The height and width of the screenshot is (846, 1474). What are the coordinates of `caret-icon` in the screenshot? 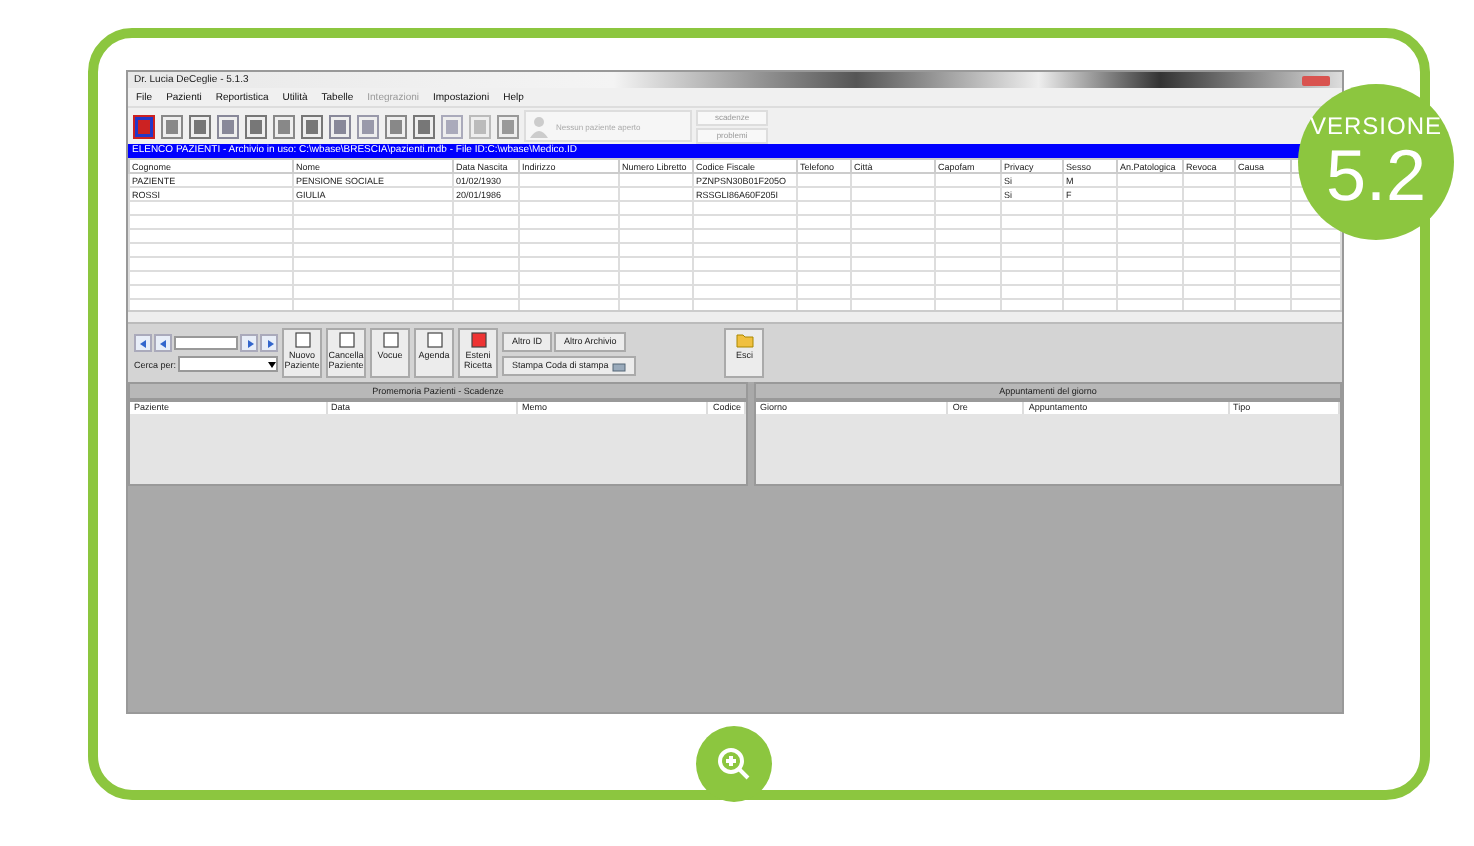 It's located at (272, 364).